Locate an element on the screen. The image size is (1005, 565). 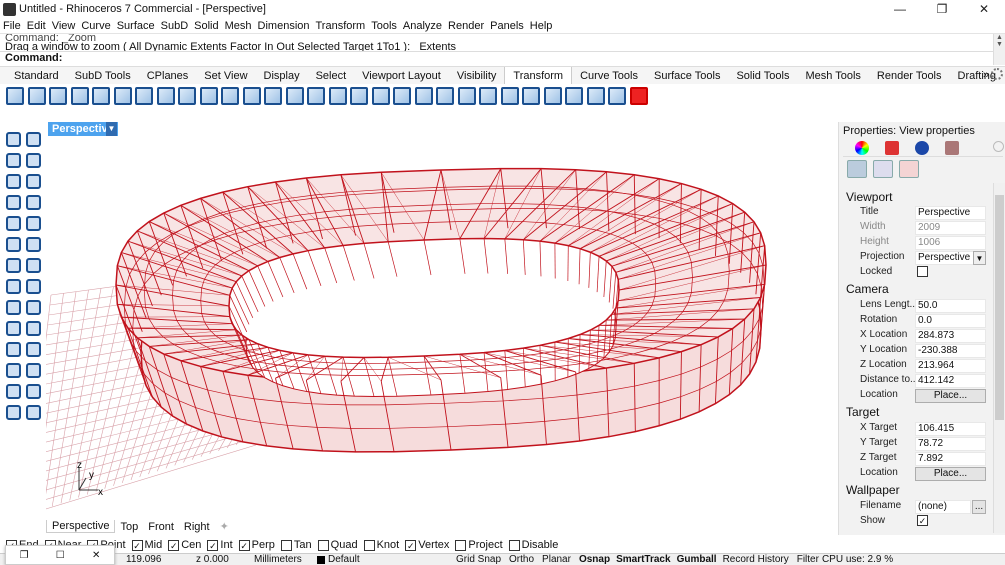
panel-options-icon is located at coordinates (998, 146).